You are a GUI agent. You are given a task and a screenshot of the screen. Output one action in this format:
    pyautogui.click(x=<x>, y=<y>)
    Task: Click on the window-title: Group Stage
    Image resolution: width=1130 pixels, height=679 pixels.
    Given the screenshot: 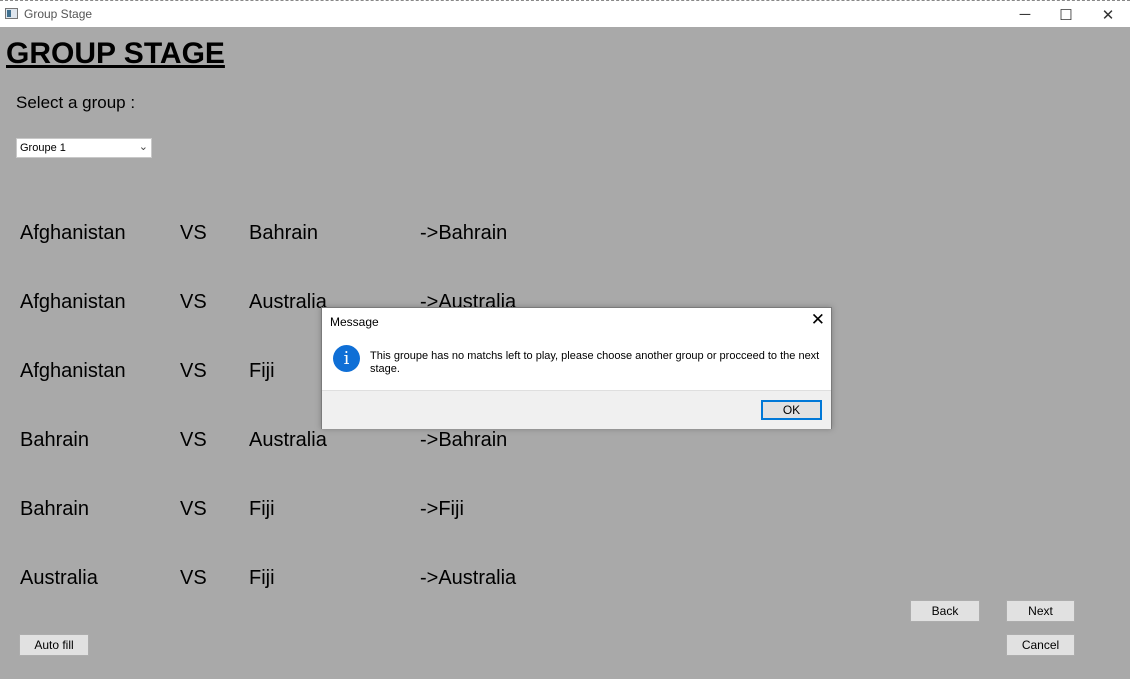 What is the action you would take?
    pyautogui.click(x=58, y=14)
    